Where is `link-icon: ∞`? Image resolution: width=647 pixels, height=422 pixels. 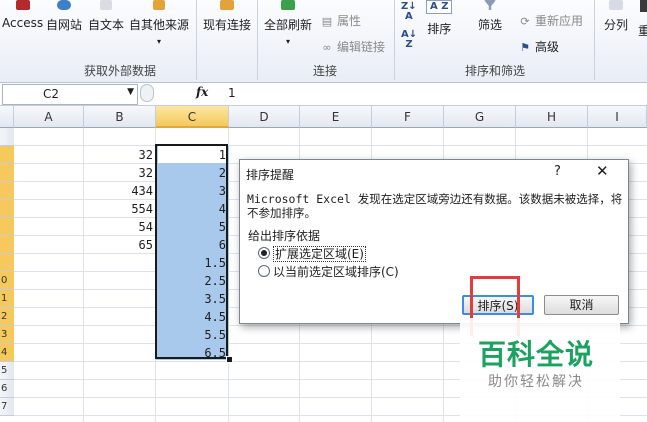
link-icon: ∞ is located at coordinates (327, 47).